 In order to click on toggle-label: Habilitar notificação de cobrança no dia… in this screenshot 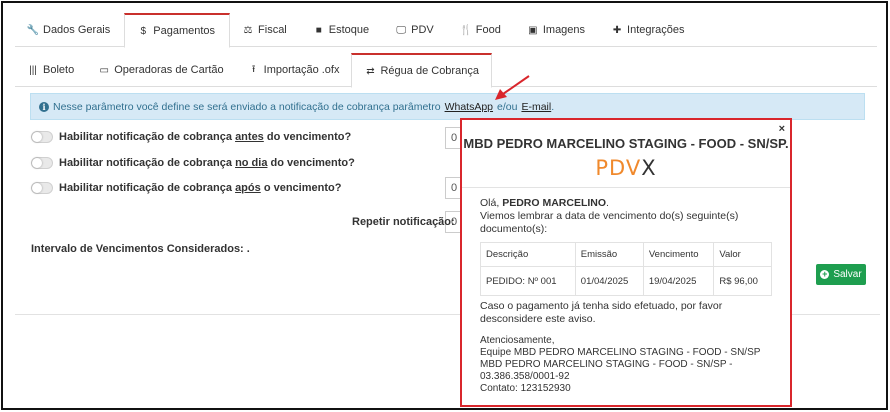, I will do `click(207, 163)`.